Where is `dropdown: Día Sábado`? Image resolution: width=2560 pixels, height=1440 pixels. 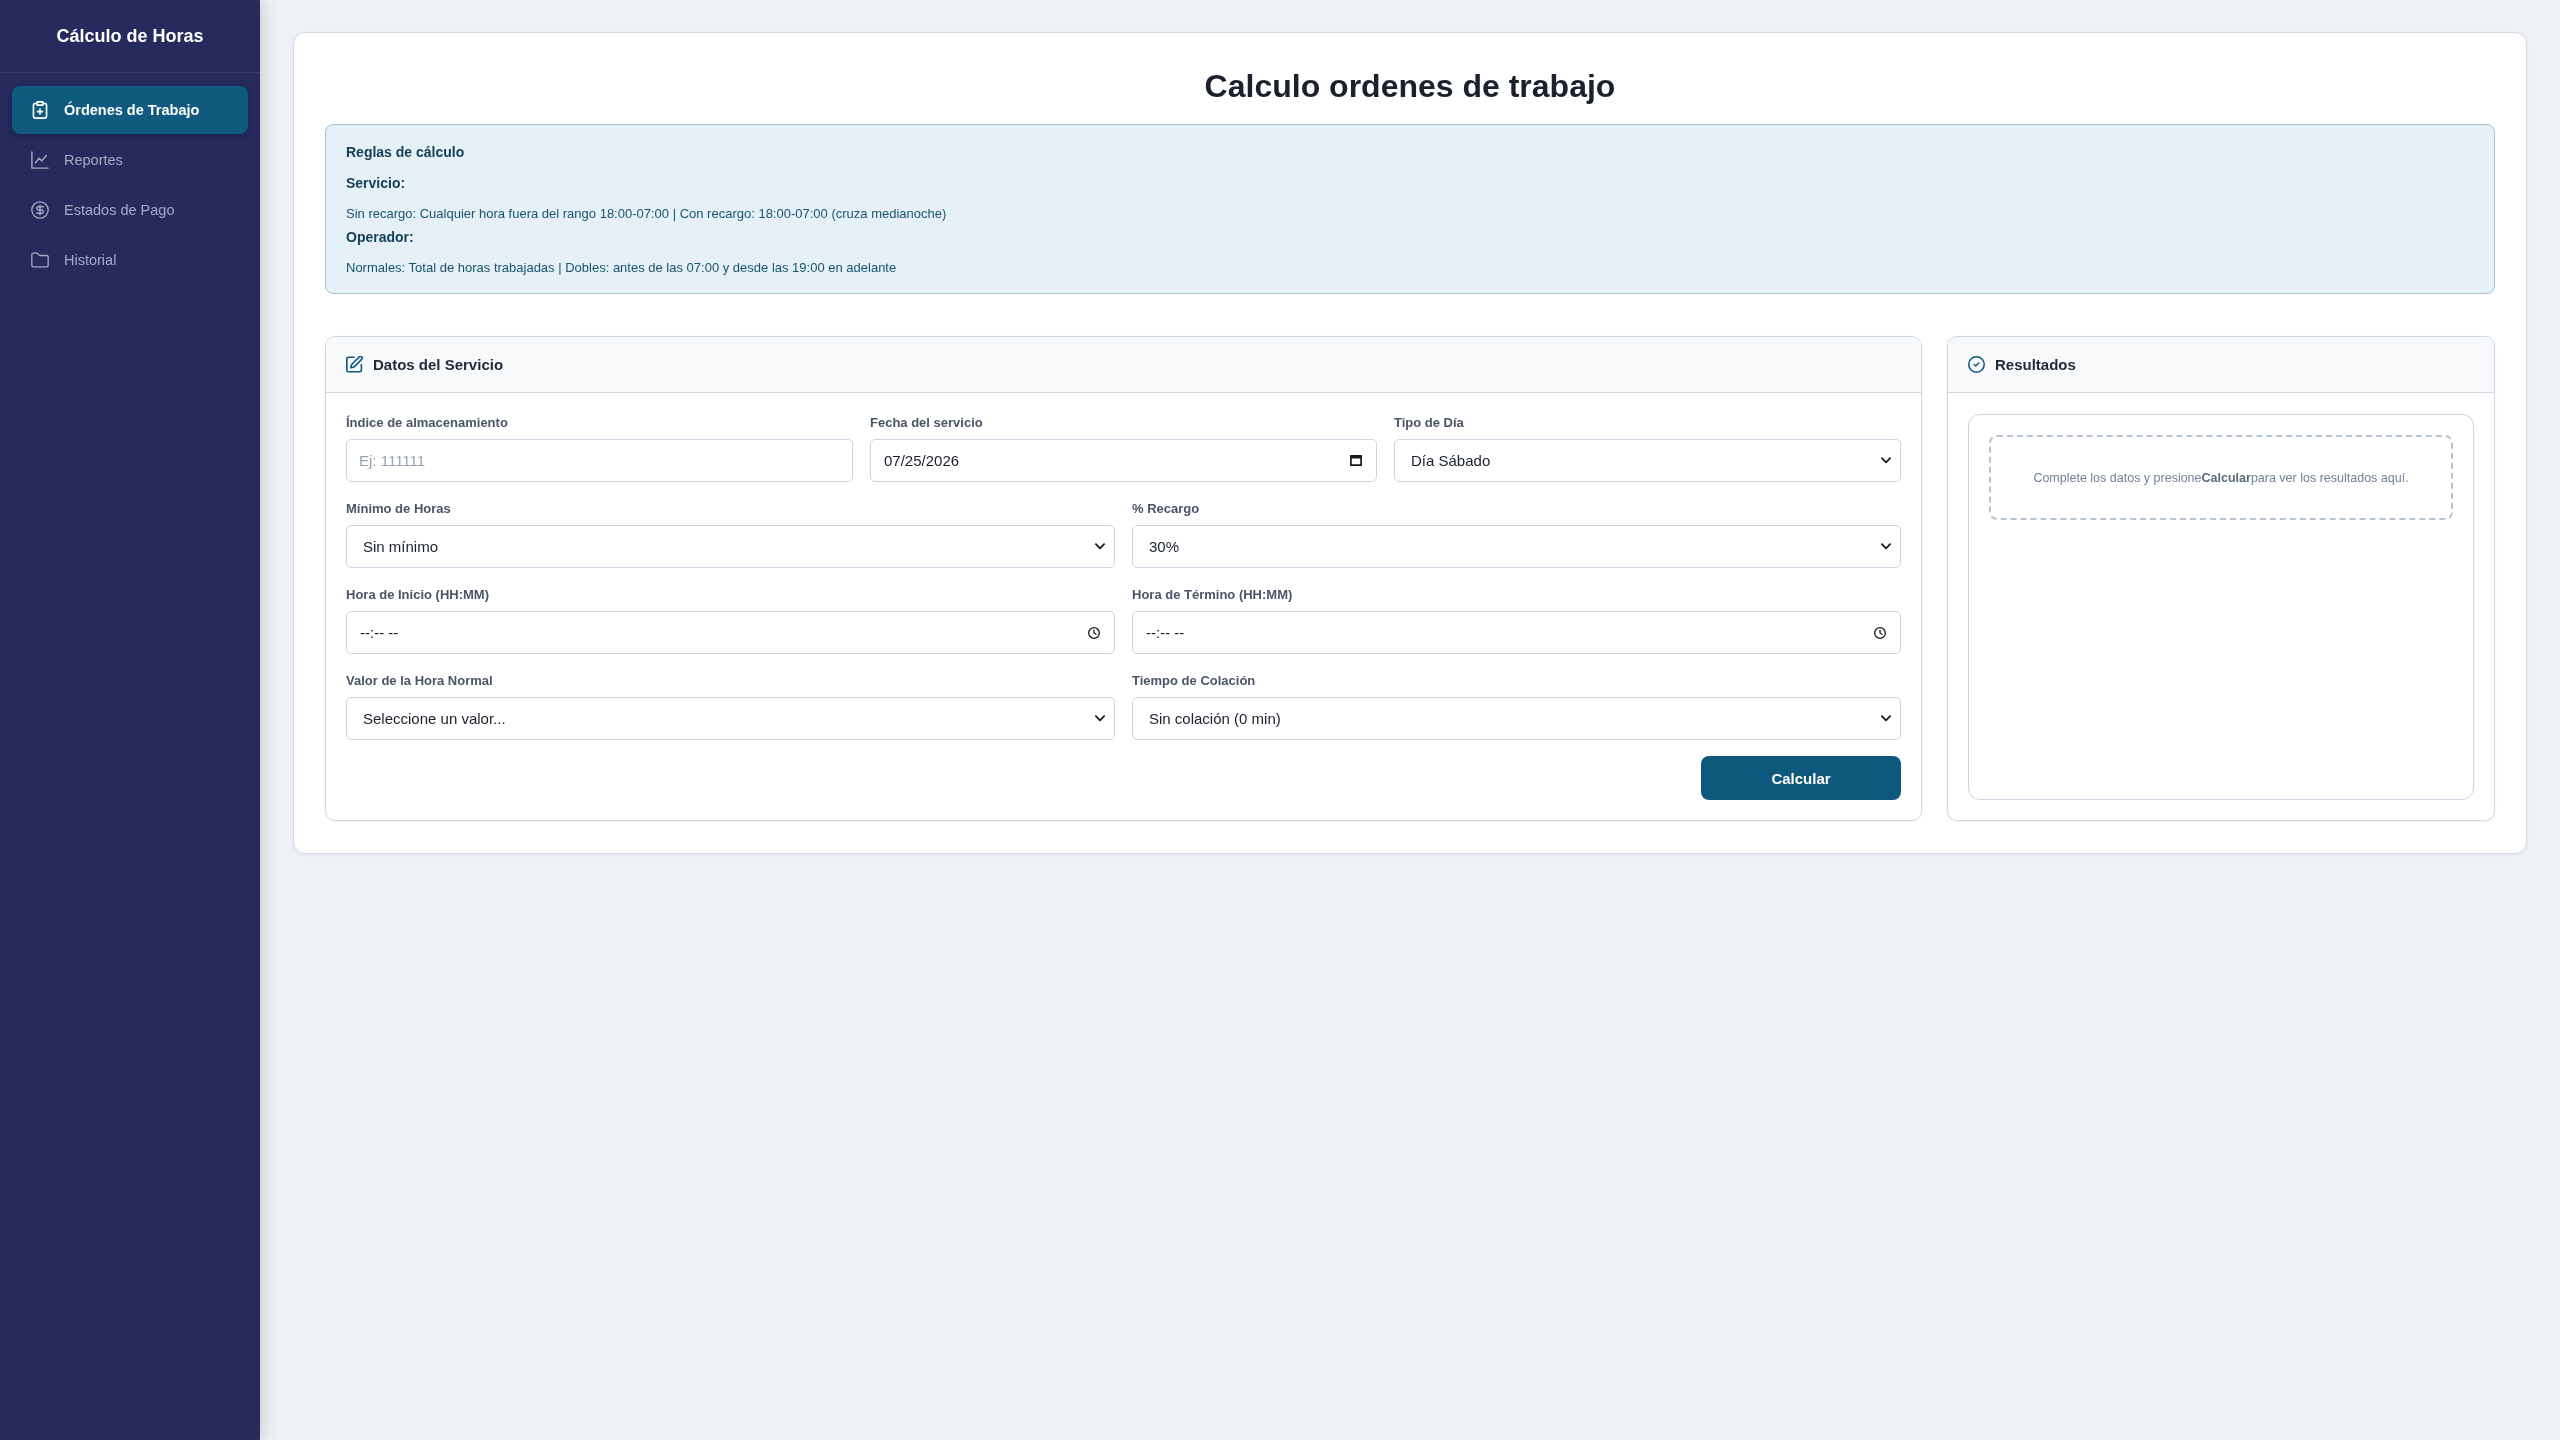
dropdown: Día Sábado is located at coordinates (1647, 460).